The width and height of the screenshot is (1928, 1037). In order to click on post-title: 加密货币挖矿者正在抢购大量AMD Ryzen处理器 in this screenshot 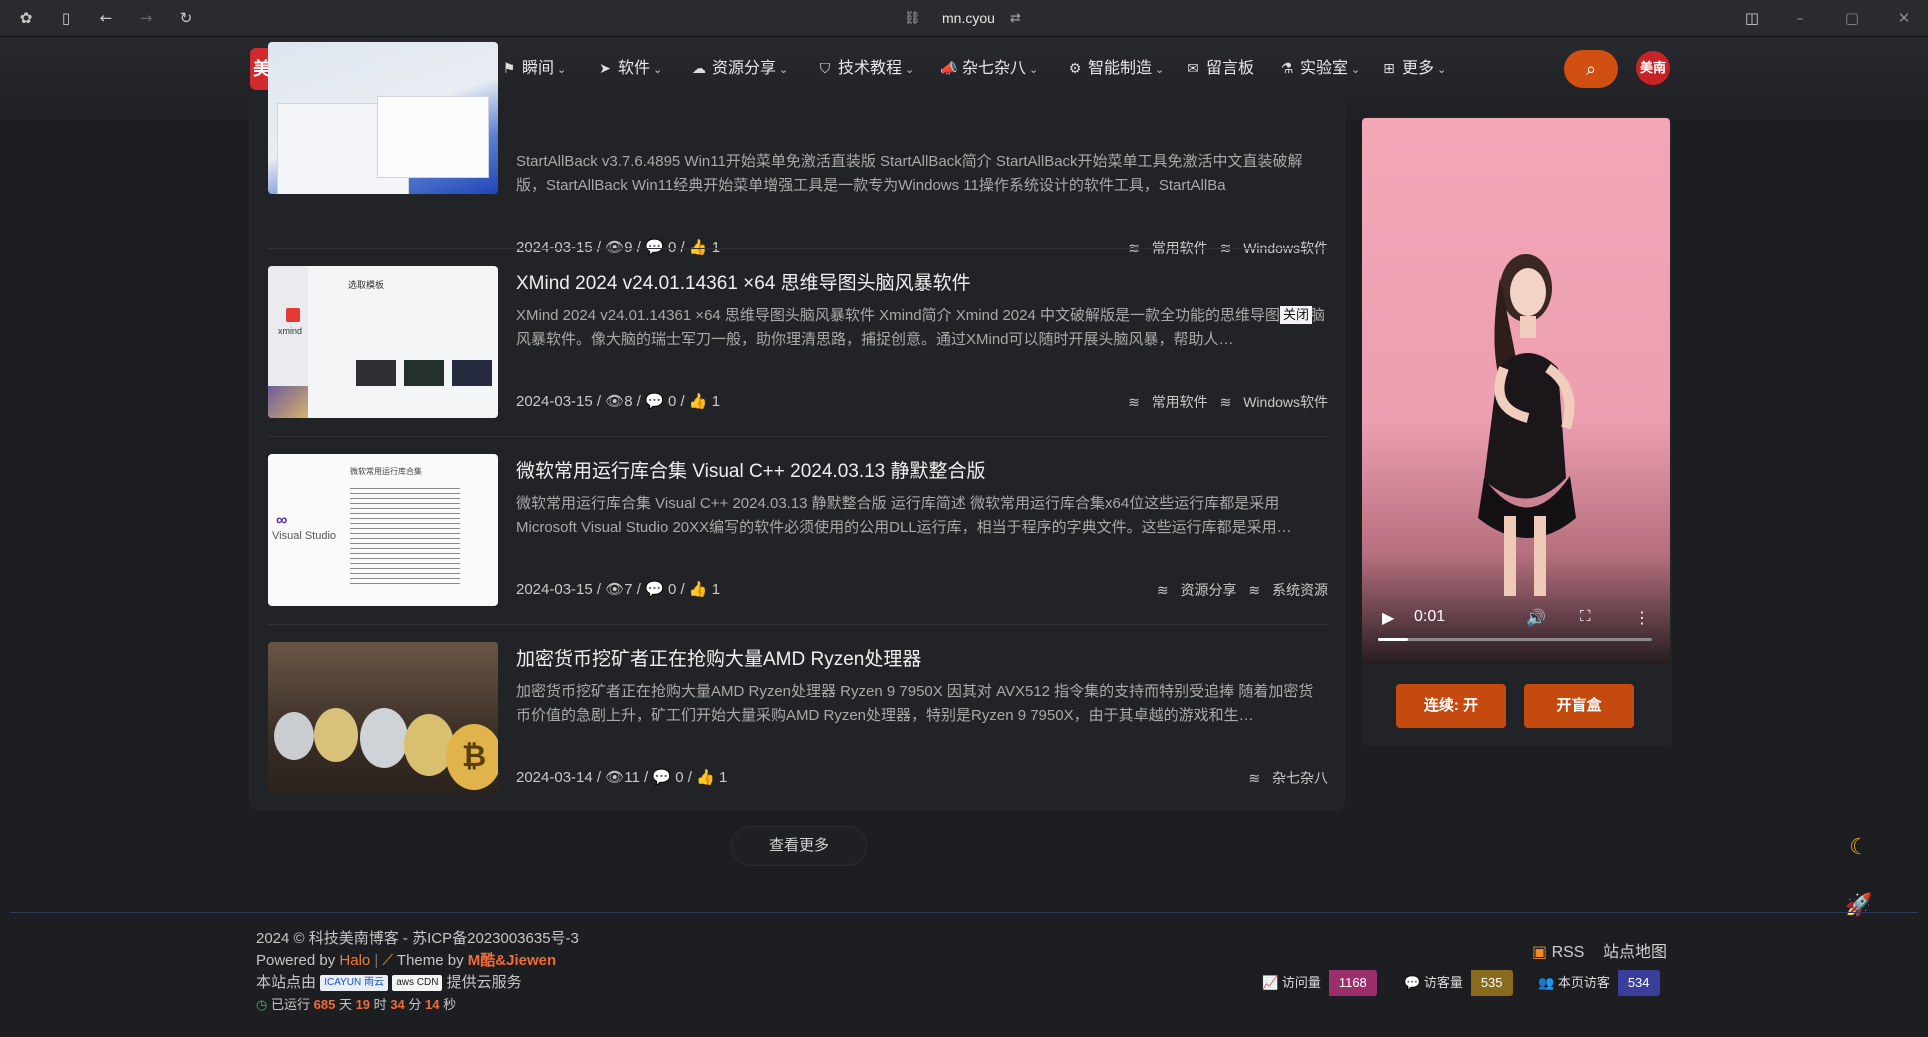, I will do `click(718, 657)`.